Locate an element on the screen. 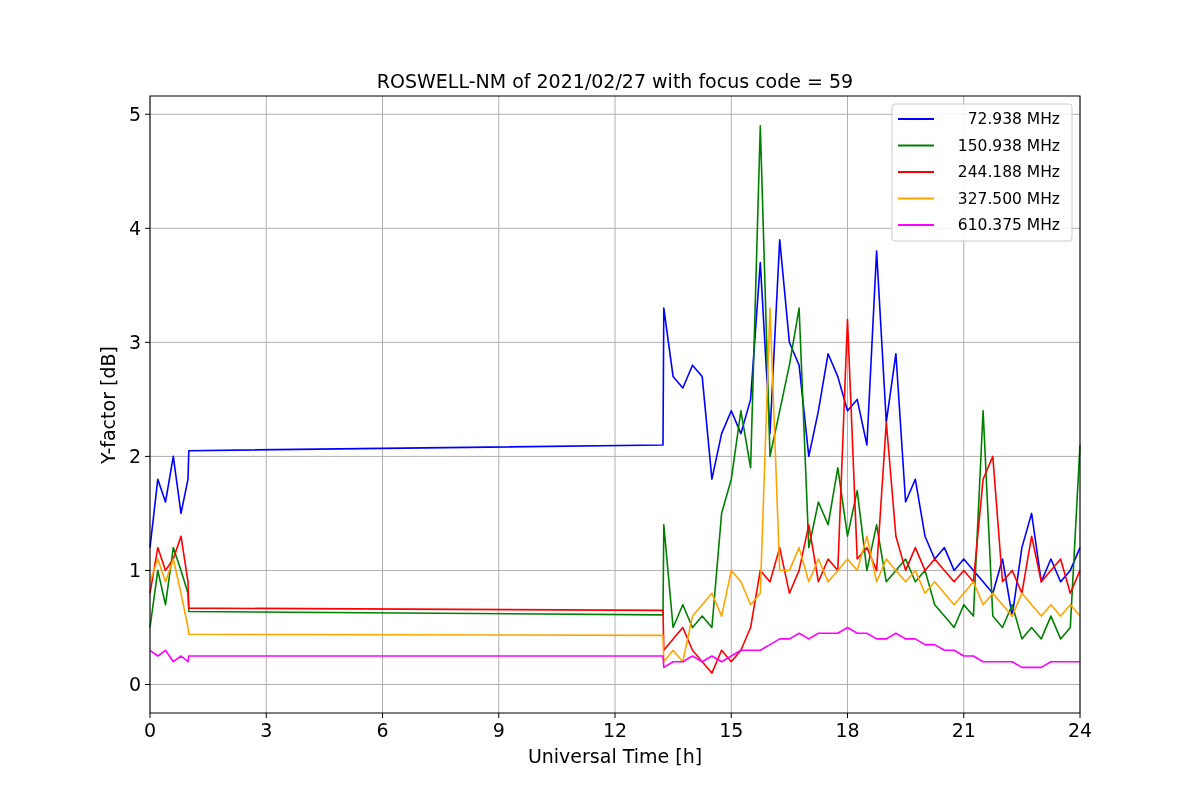 The width and height of the screenshot is (1200, 800). x-axis-label: Universal Time [h] is located at coordinates (615, 756).